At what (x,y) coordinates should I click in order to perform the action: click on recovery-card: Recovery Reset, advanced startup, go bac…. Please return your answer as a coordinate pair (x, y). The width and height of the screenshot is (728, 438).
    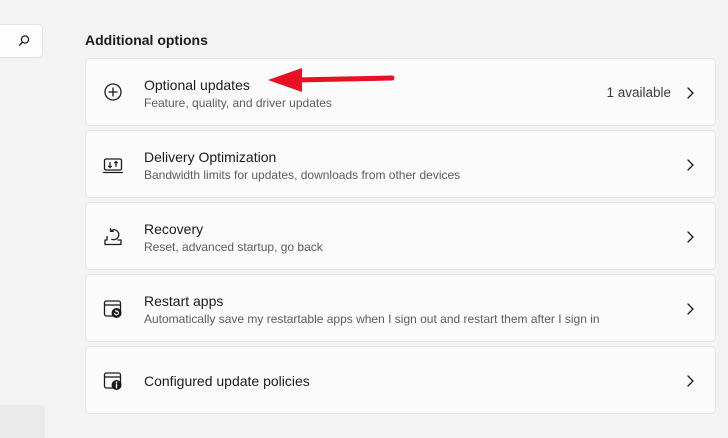
    Looking at the image, I should click on (400, 236).